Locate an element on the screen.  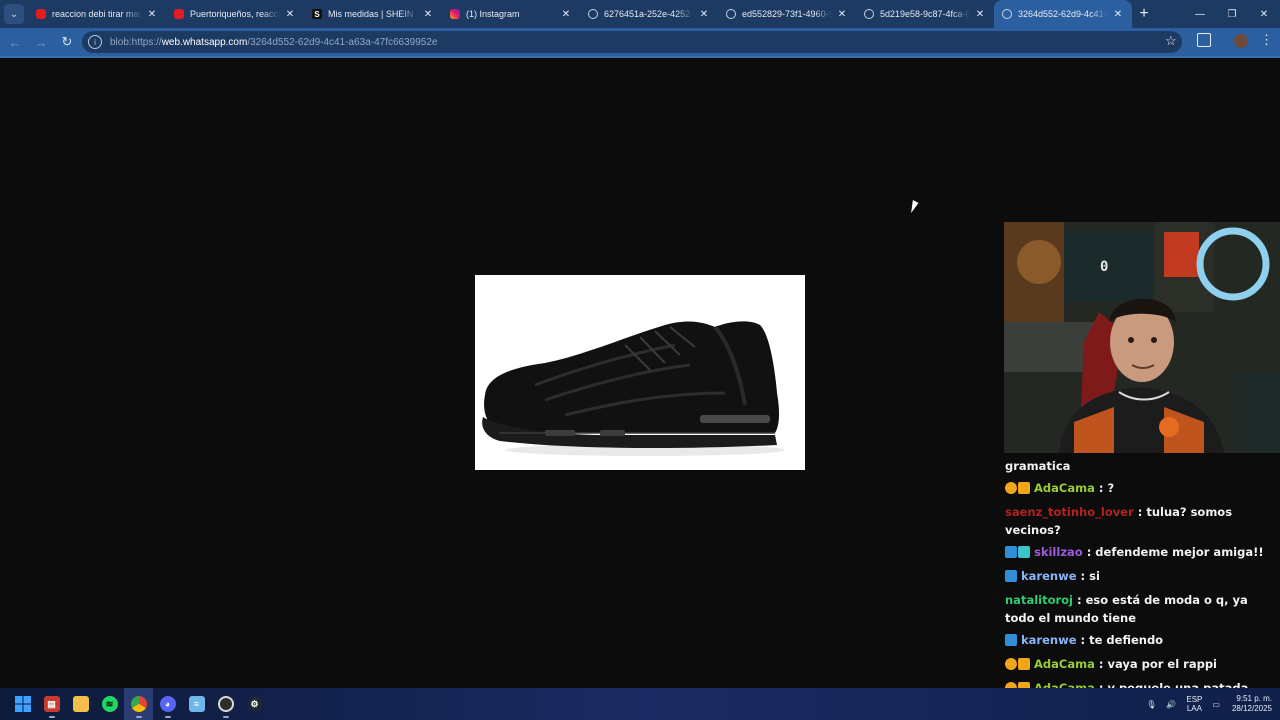
window-controls: — ❐ ✕ is located at coordinates (1232, 14).